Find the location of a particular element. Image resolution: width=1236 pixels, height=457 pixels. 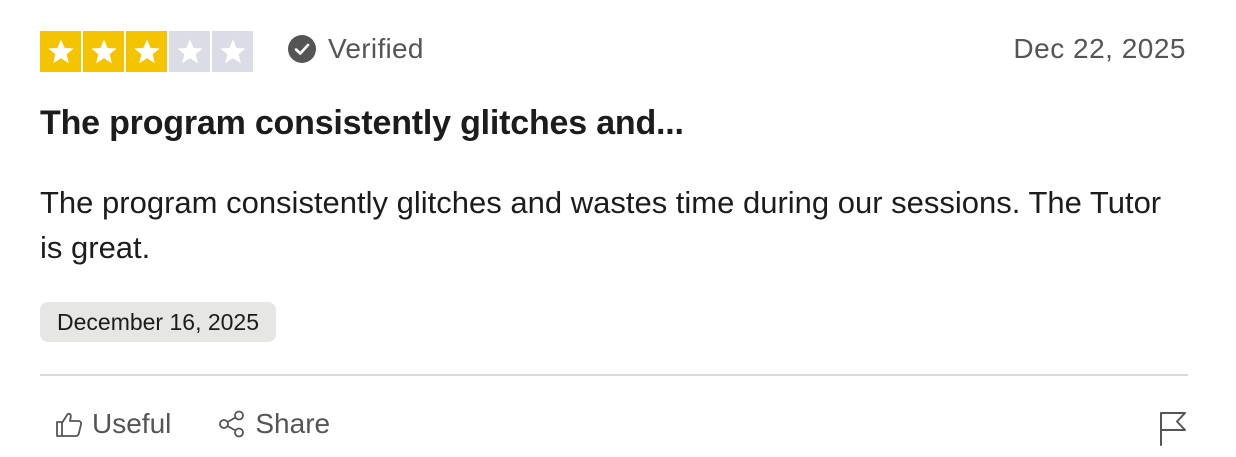

share-label: Share is located at coordinates (293, 423).